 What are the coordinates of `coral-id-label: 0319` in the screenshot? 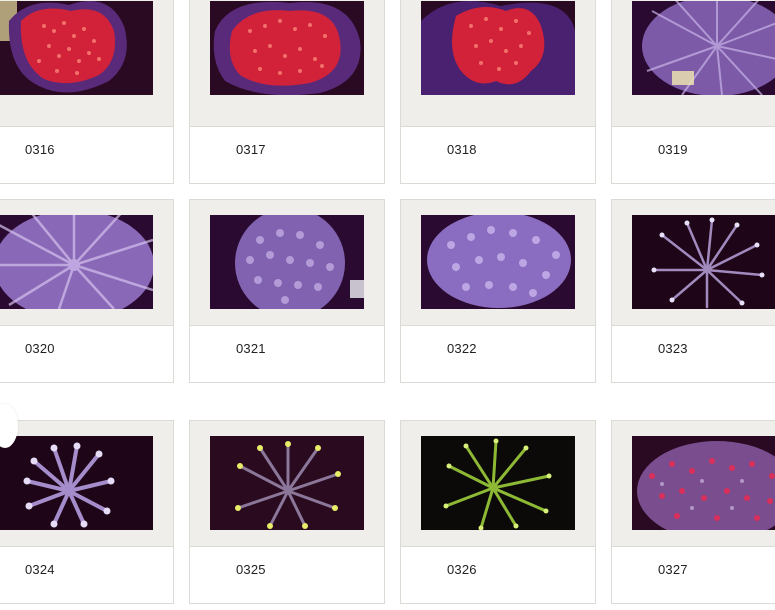 It's located at (673, 149).